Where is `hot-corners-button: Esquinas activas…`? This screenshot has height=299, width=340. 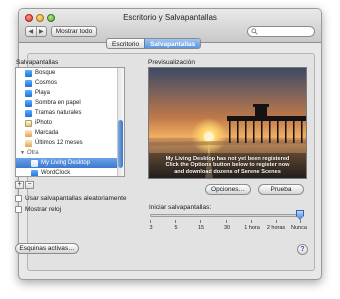
hot-corners-button: Esquinas activas… is located at coordinates (47, 248).